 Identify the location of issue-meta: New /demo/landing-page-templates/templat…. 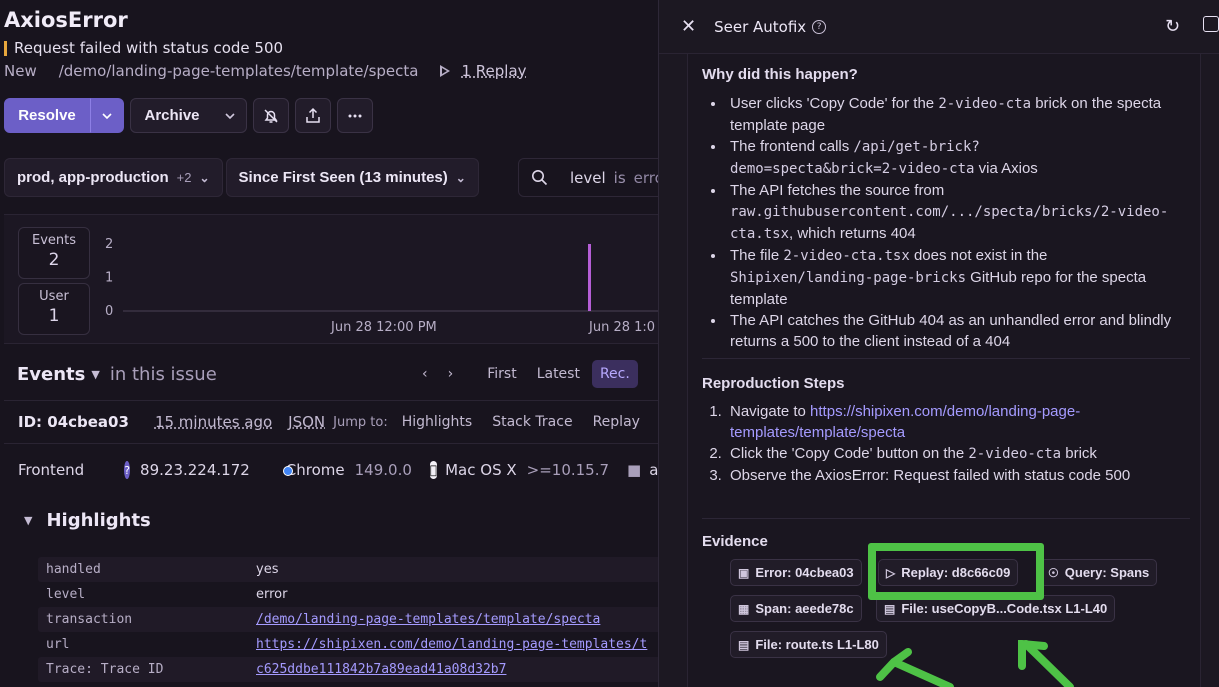
(265, 71).